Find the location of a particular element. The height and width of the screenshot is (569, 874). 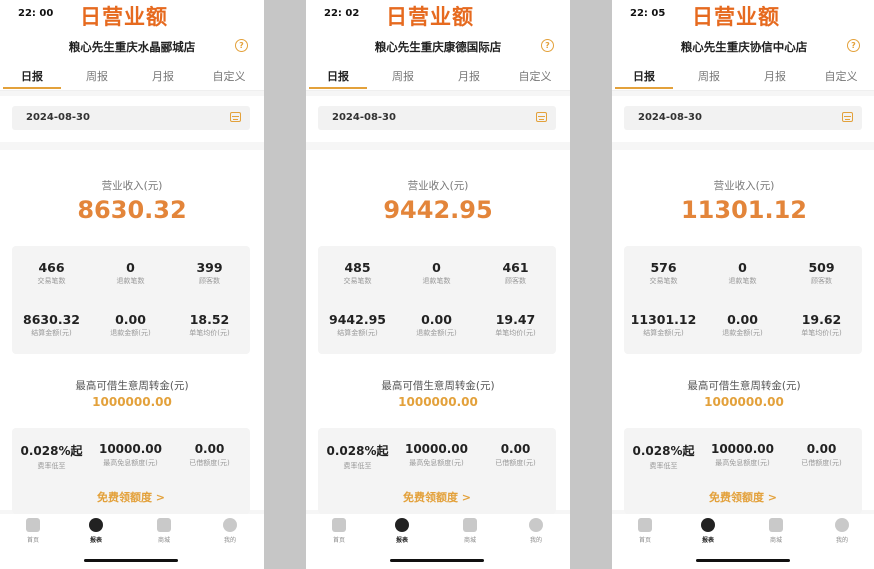

stat-trade-count: 485 交易笔数 is located at coordinates (357, 273).